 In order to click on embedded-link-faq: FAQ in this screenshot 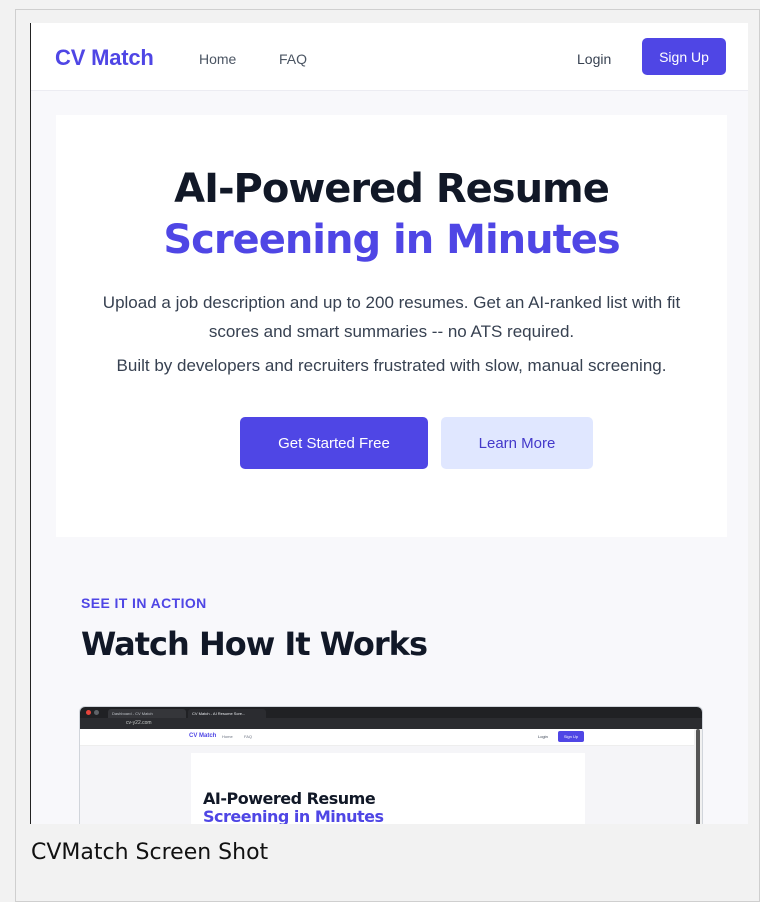, I will do `click(248, 736)`.